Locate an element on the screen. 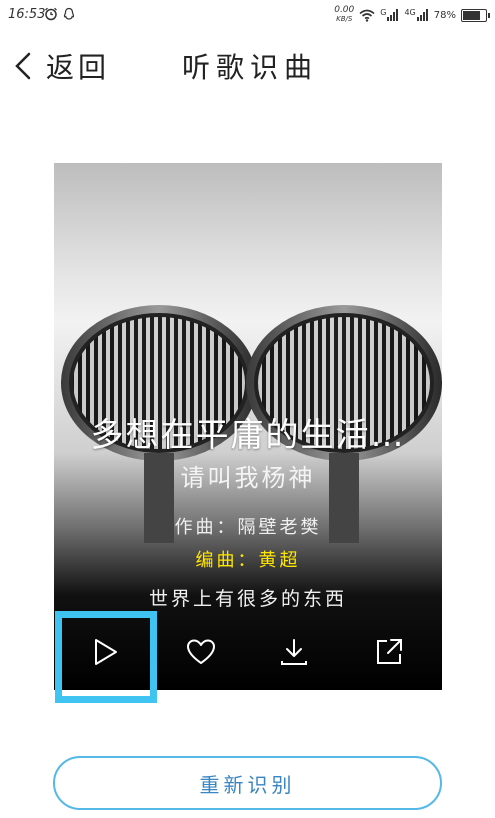 Image resolution: width=495 pixels, height=818 pixels. signal-sim2-label: 4G is located at coordinates (410, 12).